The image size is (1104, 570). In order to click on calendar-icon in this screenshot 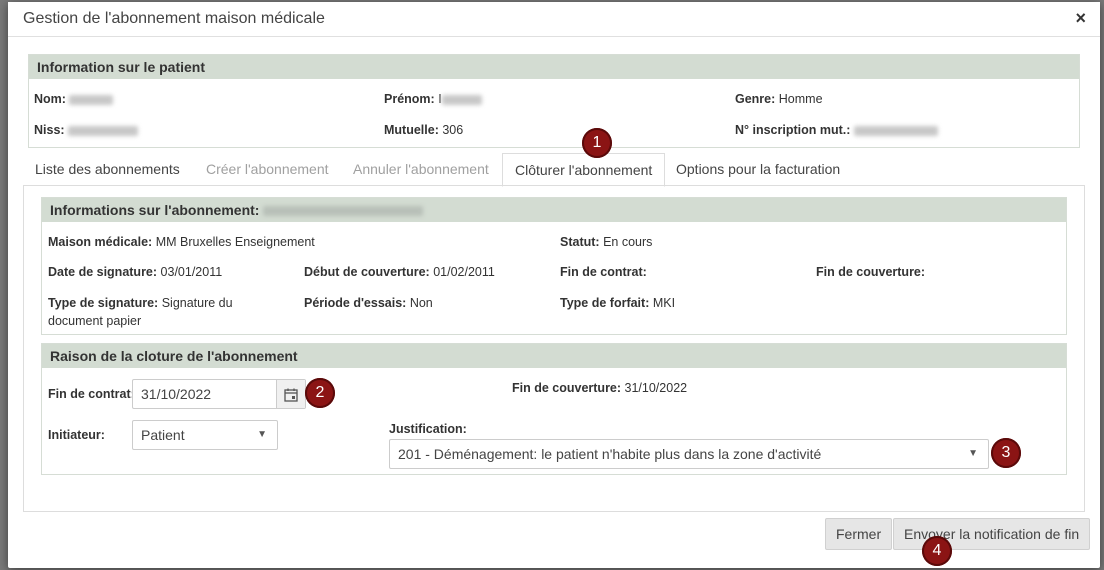, I will do `click(291, 395)`.